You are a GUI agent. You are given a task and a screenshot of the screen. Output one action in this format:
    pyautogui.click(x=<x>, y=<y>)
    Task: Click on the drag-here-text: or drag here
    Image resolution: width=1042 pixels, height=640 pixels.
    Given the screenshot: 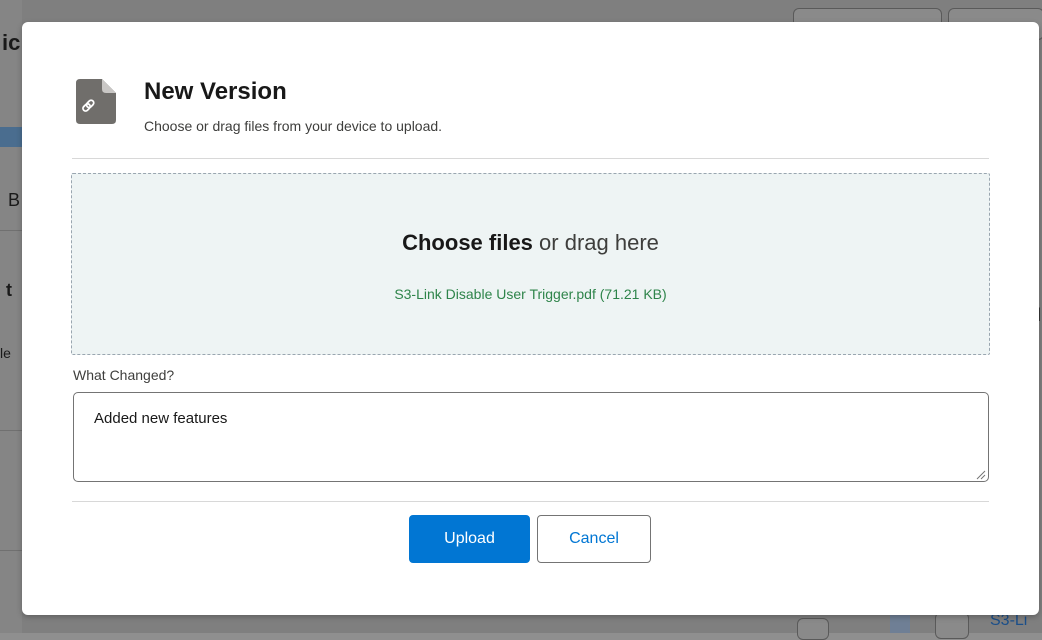 What is the action you would take?
    pyautogui.click(x=595, y=242)
    